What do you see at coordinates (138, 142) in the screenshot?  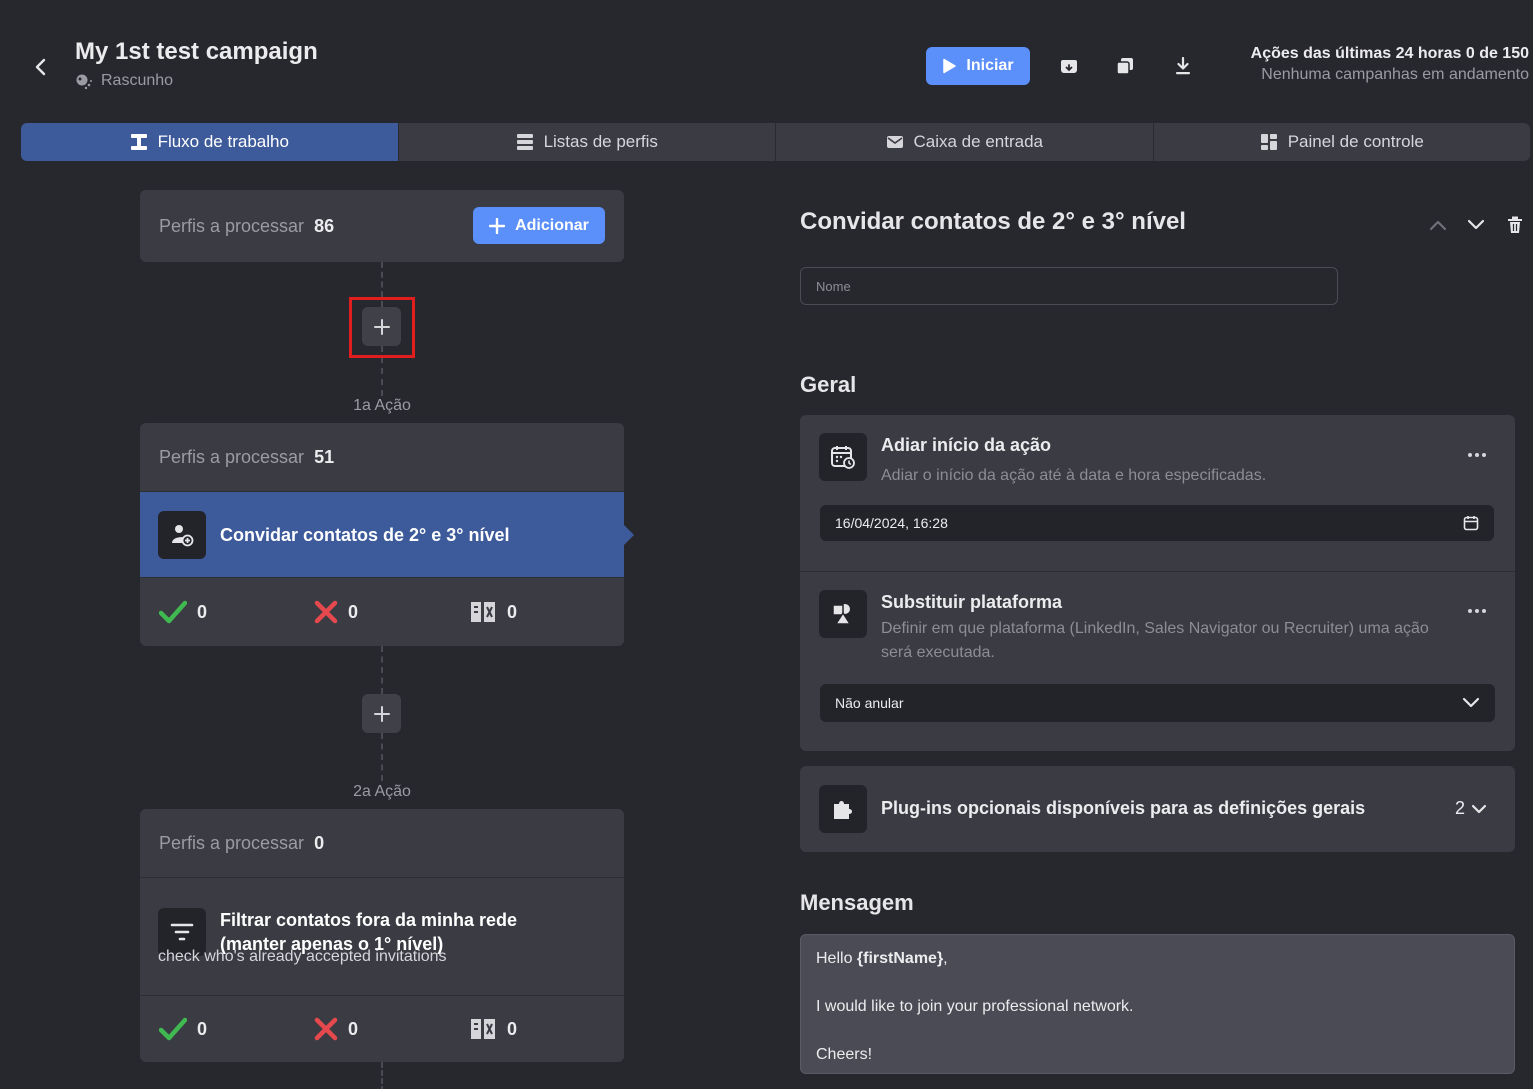 I see `workflow-icon` at bounding box center [138, 142].